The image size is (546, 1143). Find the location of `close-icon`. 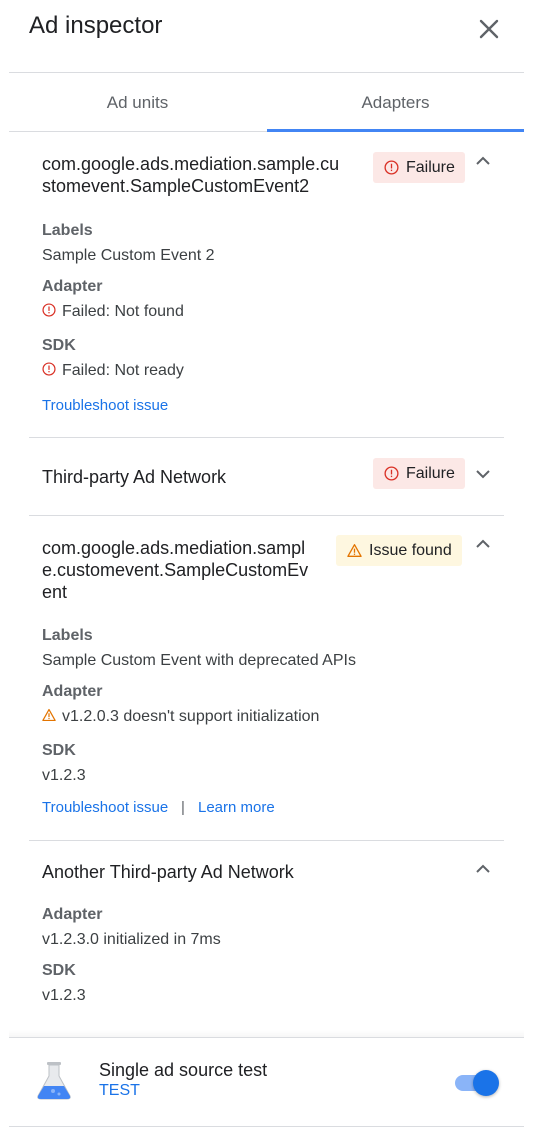

close-icon is located at coordinates (489, 29).